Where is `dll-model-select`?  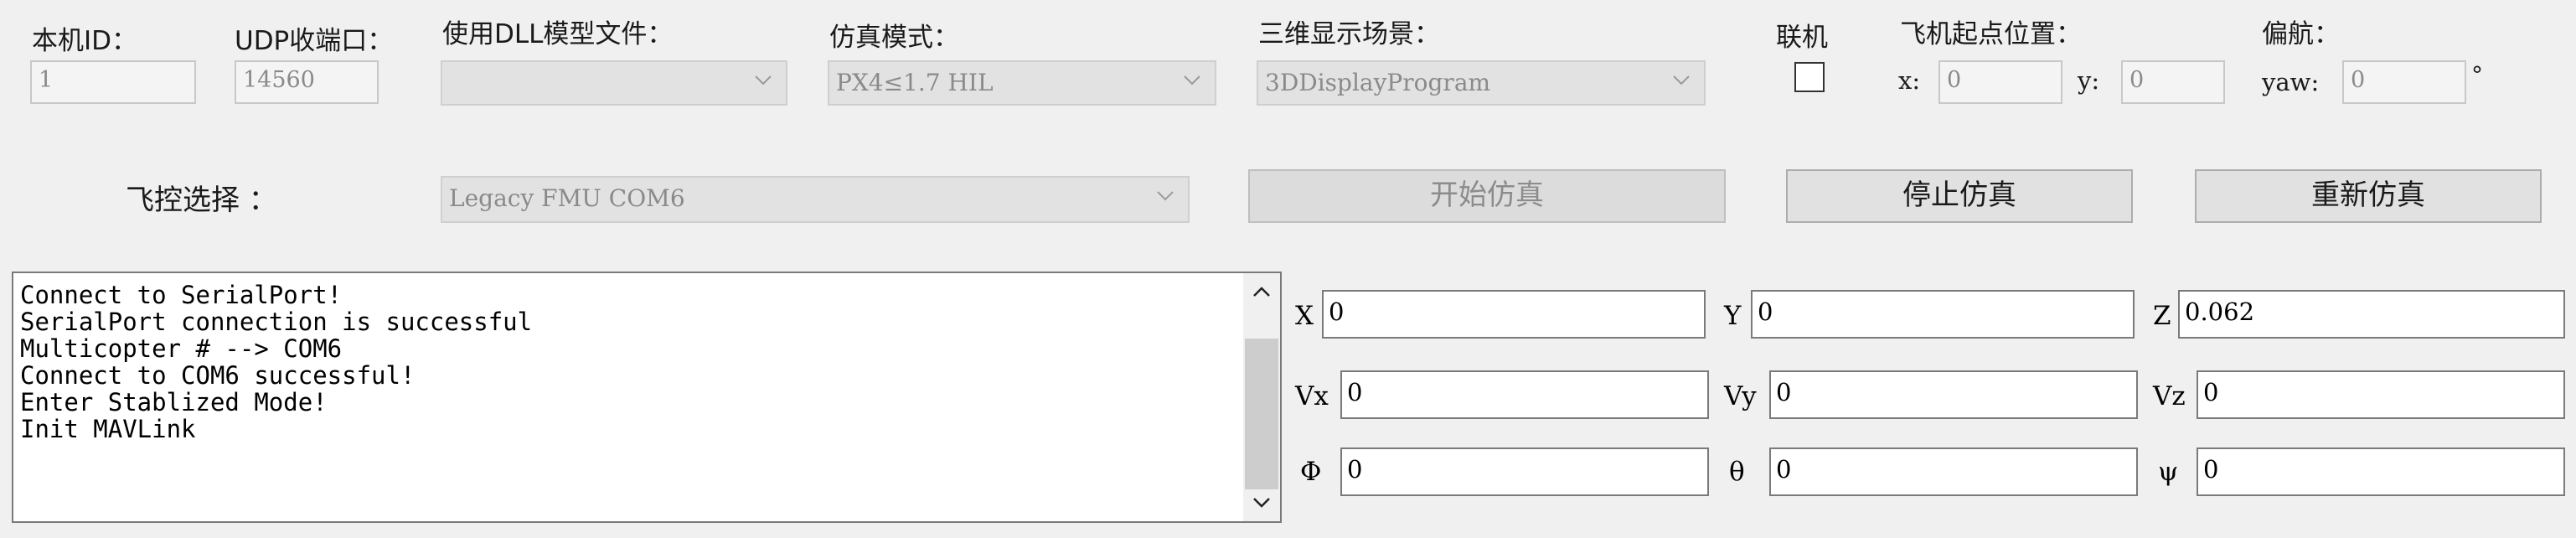 dll-model-select is located at coordinates (614, 83).